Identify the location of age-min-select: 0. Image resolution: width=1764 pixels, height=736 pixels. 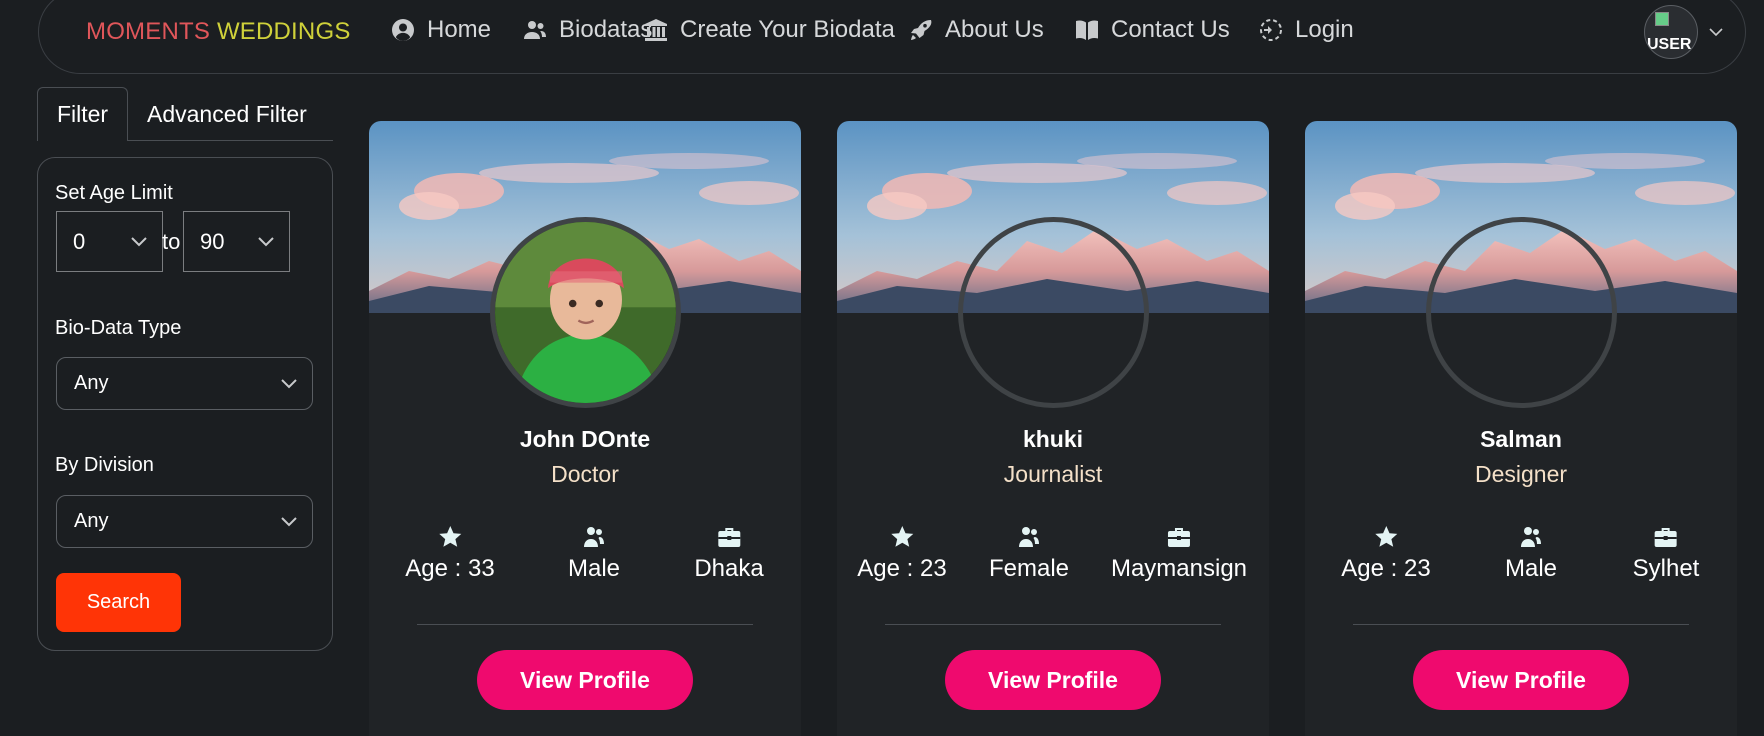
(109, 241).